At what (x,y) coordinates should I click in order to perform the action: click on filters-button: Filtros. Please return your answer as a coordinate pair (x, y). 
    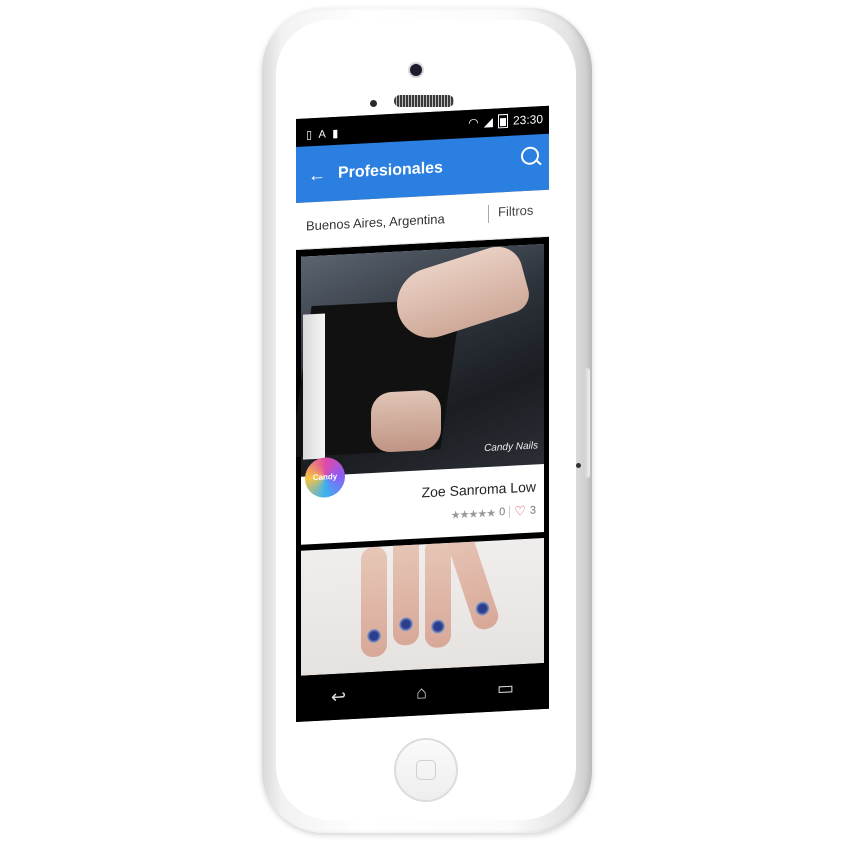
    Looking at the image, I should click on (515, 211).